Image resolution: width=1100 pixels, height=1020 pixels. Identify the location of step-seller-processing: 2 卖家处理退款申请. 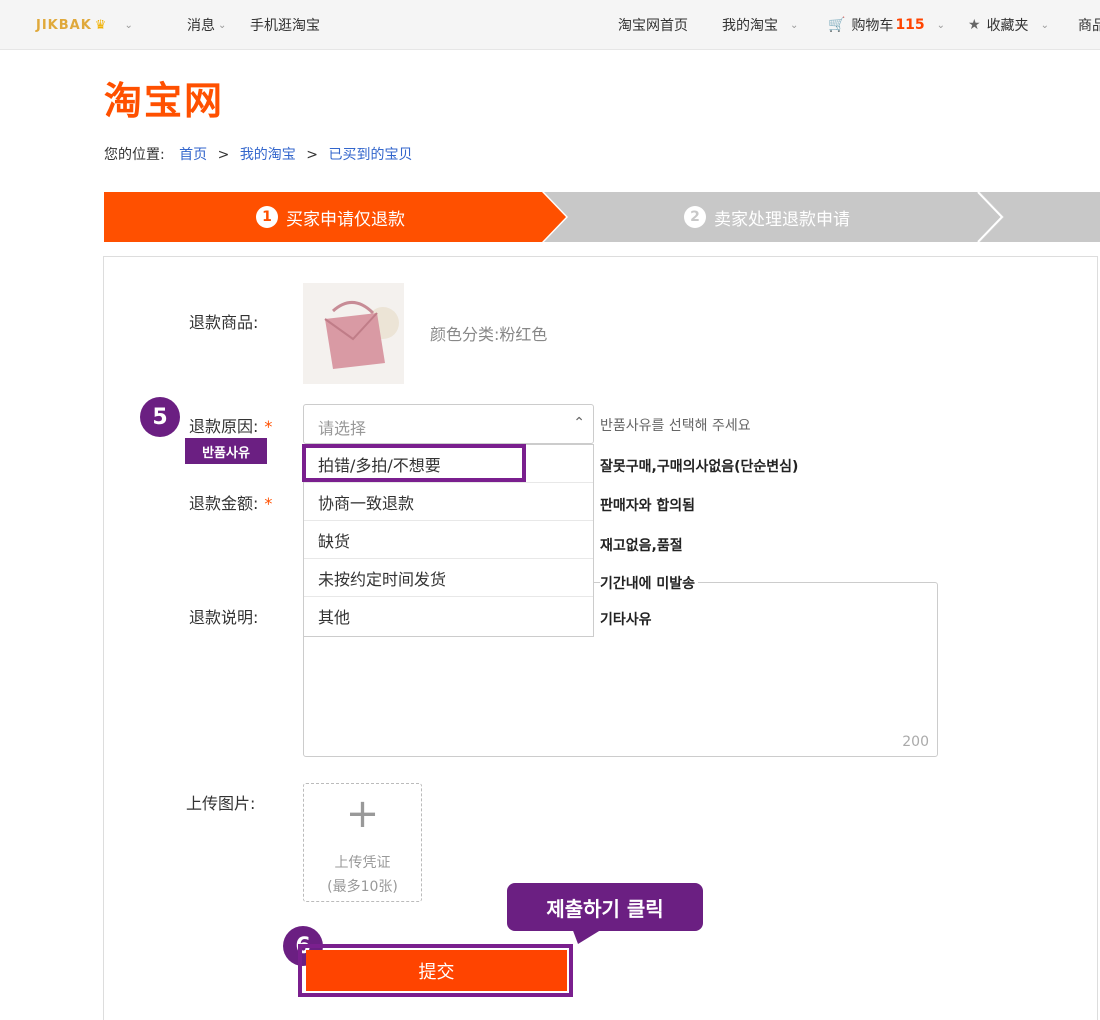
(767, 217).